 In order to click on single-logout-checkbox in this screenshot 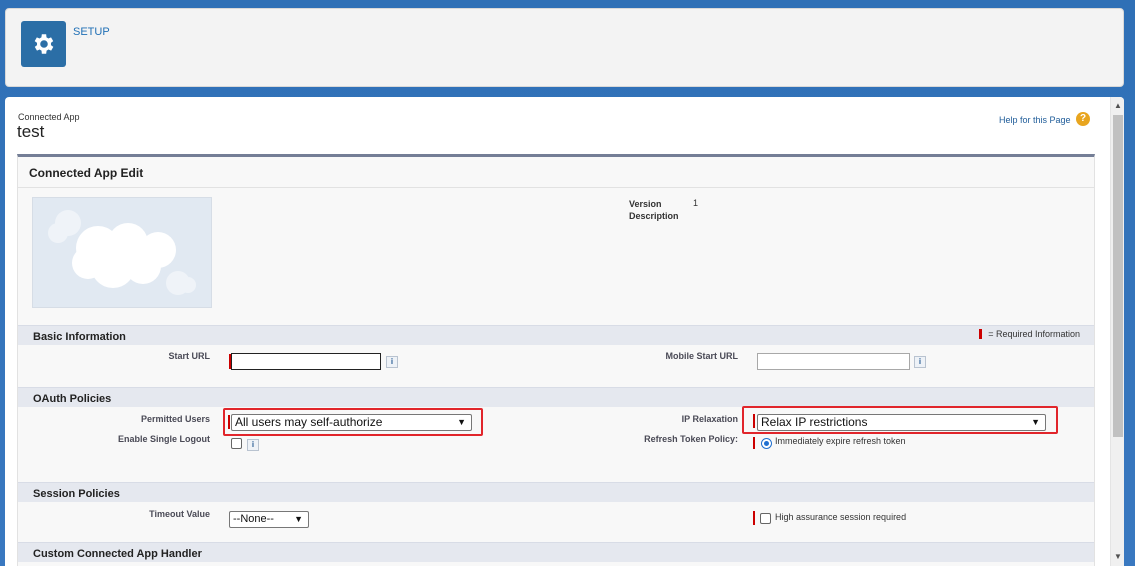, I will do `click(236, 443)`.